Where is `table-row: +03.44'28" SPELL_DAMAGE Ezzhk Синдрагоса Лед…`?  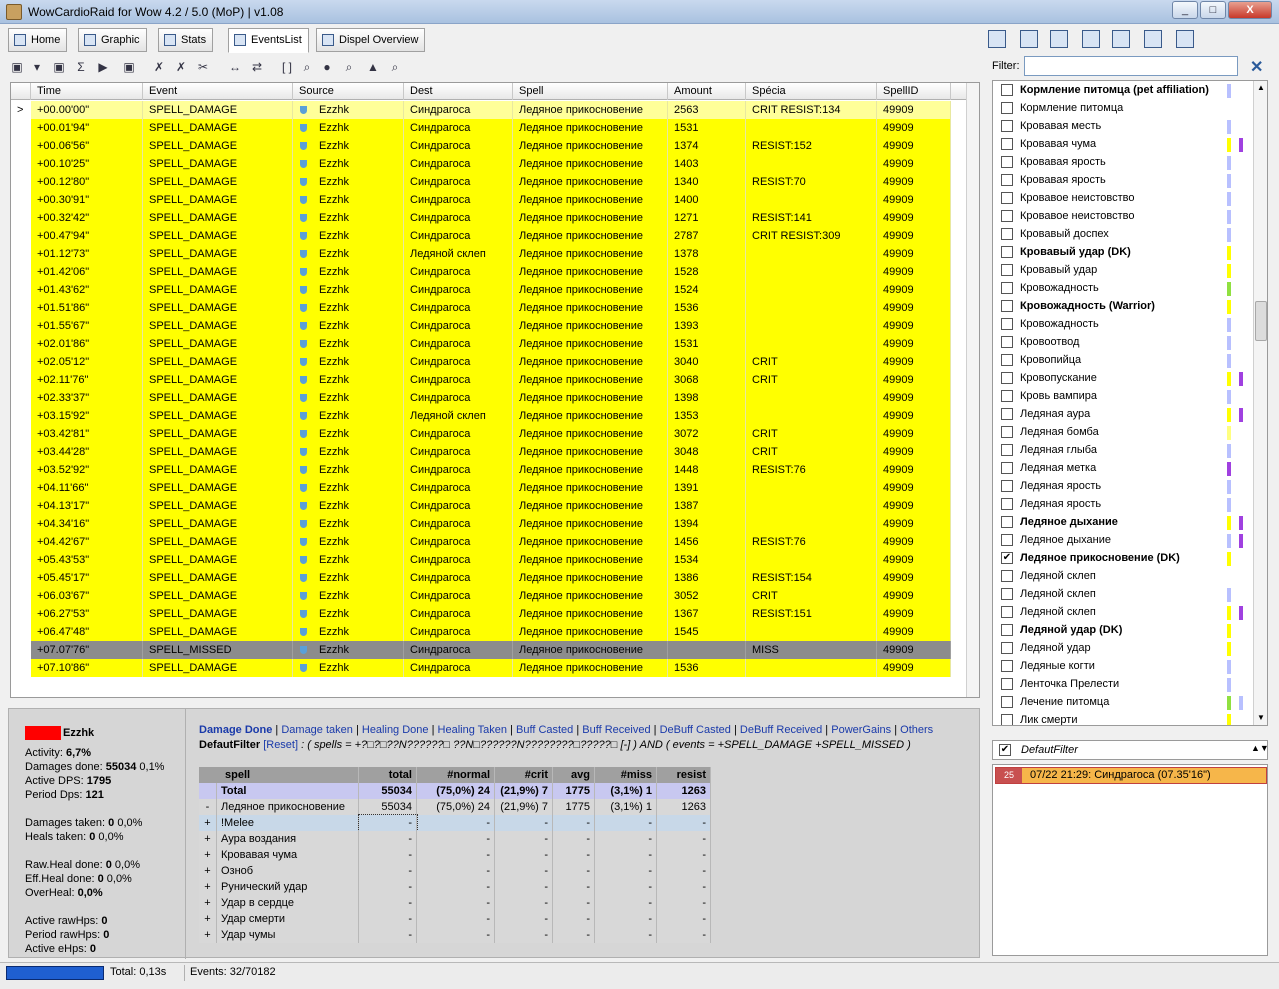
table-row: +03.44'28" SPELL_DAMAGE Ezzhk Синдрагоса Лед… is located at coordinates (495, 452).